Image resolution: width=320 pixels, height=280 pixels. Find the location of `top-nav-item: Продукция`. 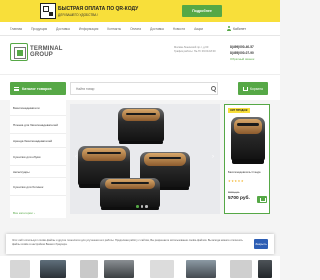

top-nav-item: Продукция is located at coordinates (39, 29).